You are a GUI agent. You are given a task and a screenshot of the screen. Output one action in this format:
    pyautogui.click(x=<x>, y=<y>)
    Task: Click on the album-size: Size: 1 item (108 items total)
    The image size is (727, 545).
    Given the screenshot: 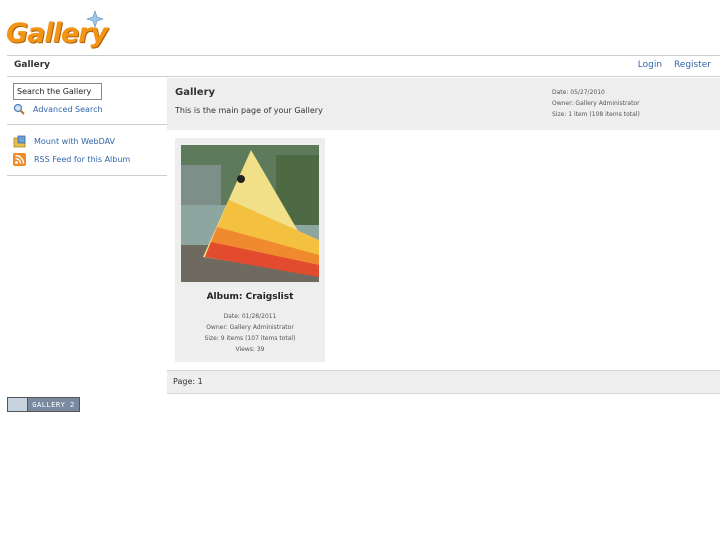 What is the action you would take?
    pyautogui.click(x=596, y=114)
    